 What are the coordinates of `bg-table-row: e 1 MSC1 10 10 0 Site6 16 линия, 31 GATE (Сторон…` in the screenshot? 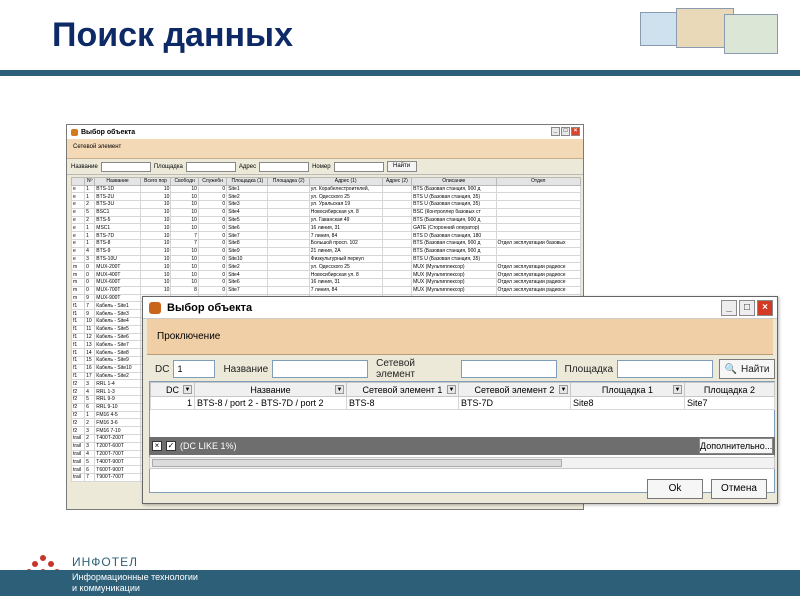 It's located at (325, 228).